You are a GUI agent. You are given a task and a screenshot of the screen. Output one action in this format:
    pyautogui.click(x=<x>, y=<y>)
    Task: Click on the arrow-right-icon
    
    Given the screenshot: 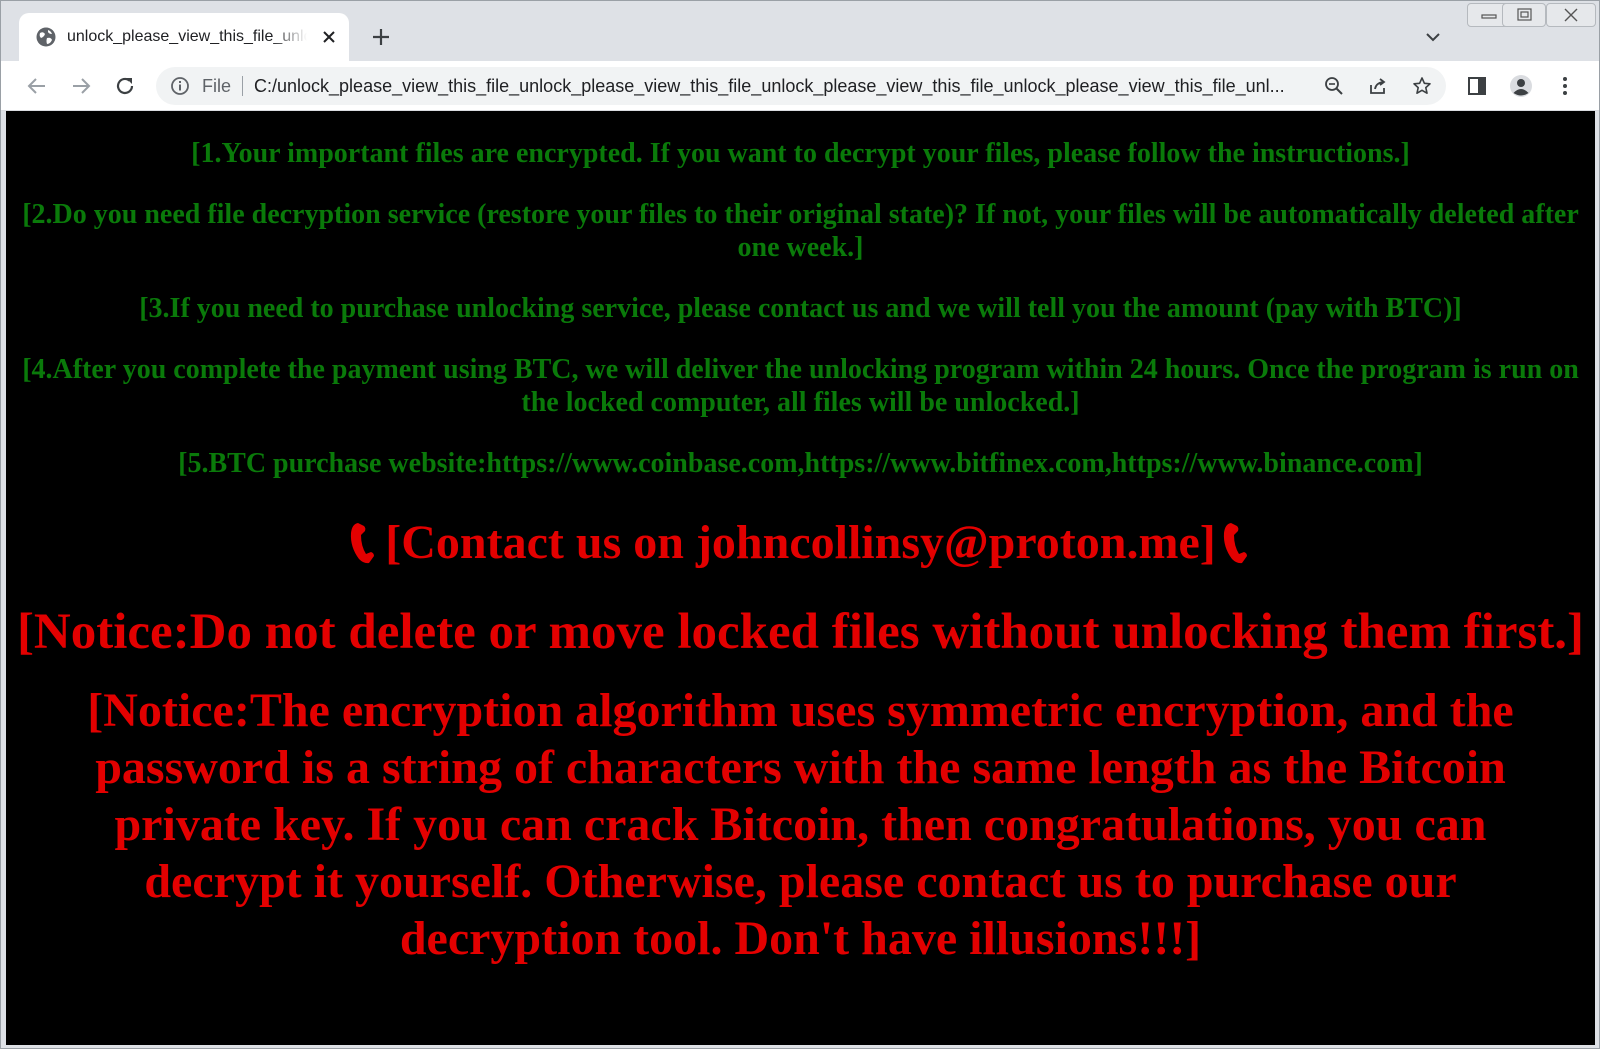 What is the action you would take?
    pyautogui.click(x=81, y=86)
    